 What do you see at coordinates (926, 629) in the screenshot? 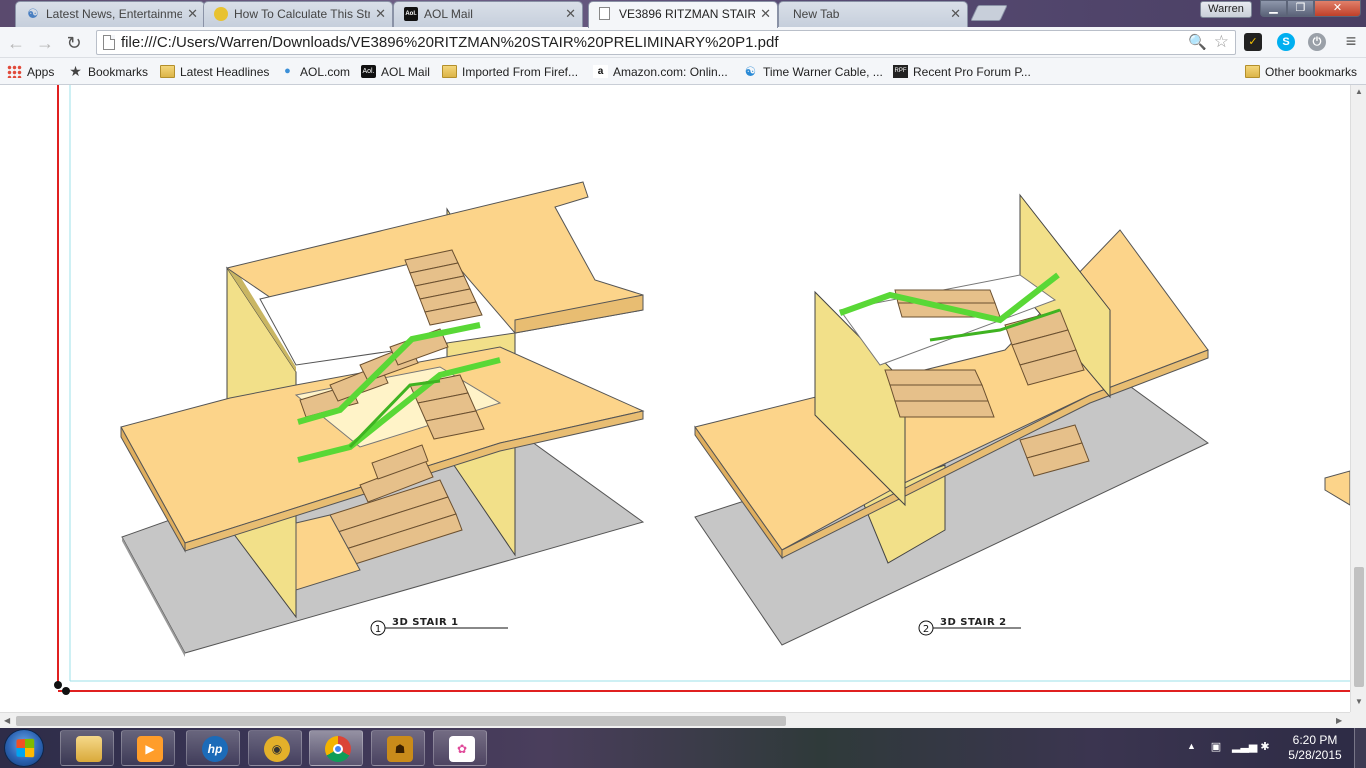
I see `view-2-number: 2` at bounding box center [926, 629].